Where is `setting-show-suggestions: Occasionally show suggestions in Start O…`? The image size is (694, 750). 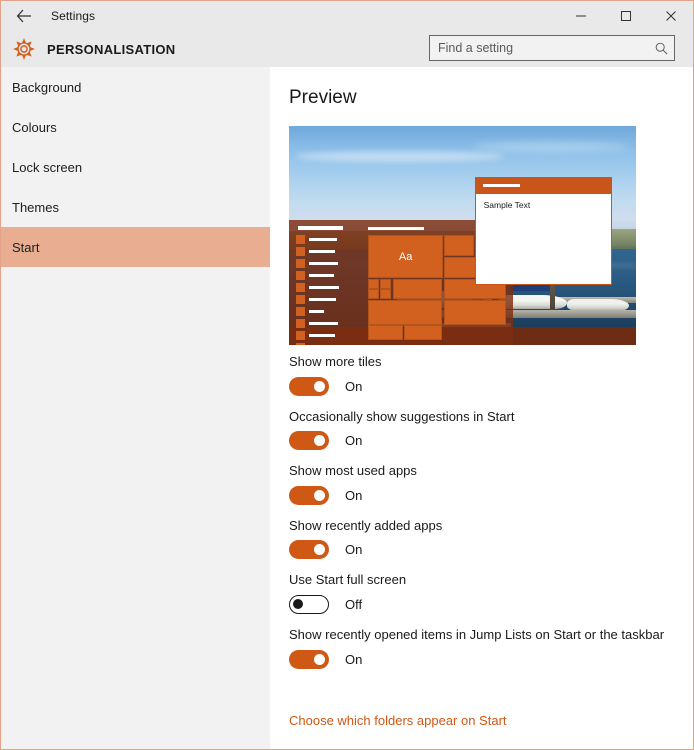 setting-show-suggestions: Occasionally show suggestions in Start O… is located at coordinates (484, 430).